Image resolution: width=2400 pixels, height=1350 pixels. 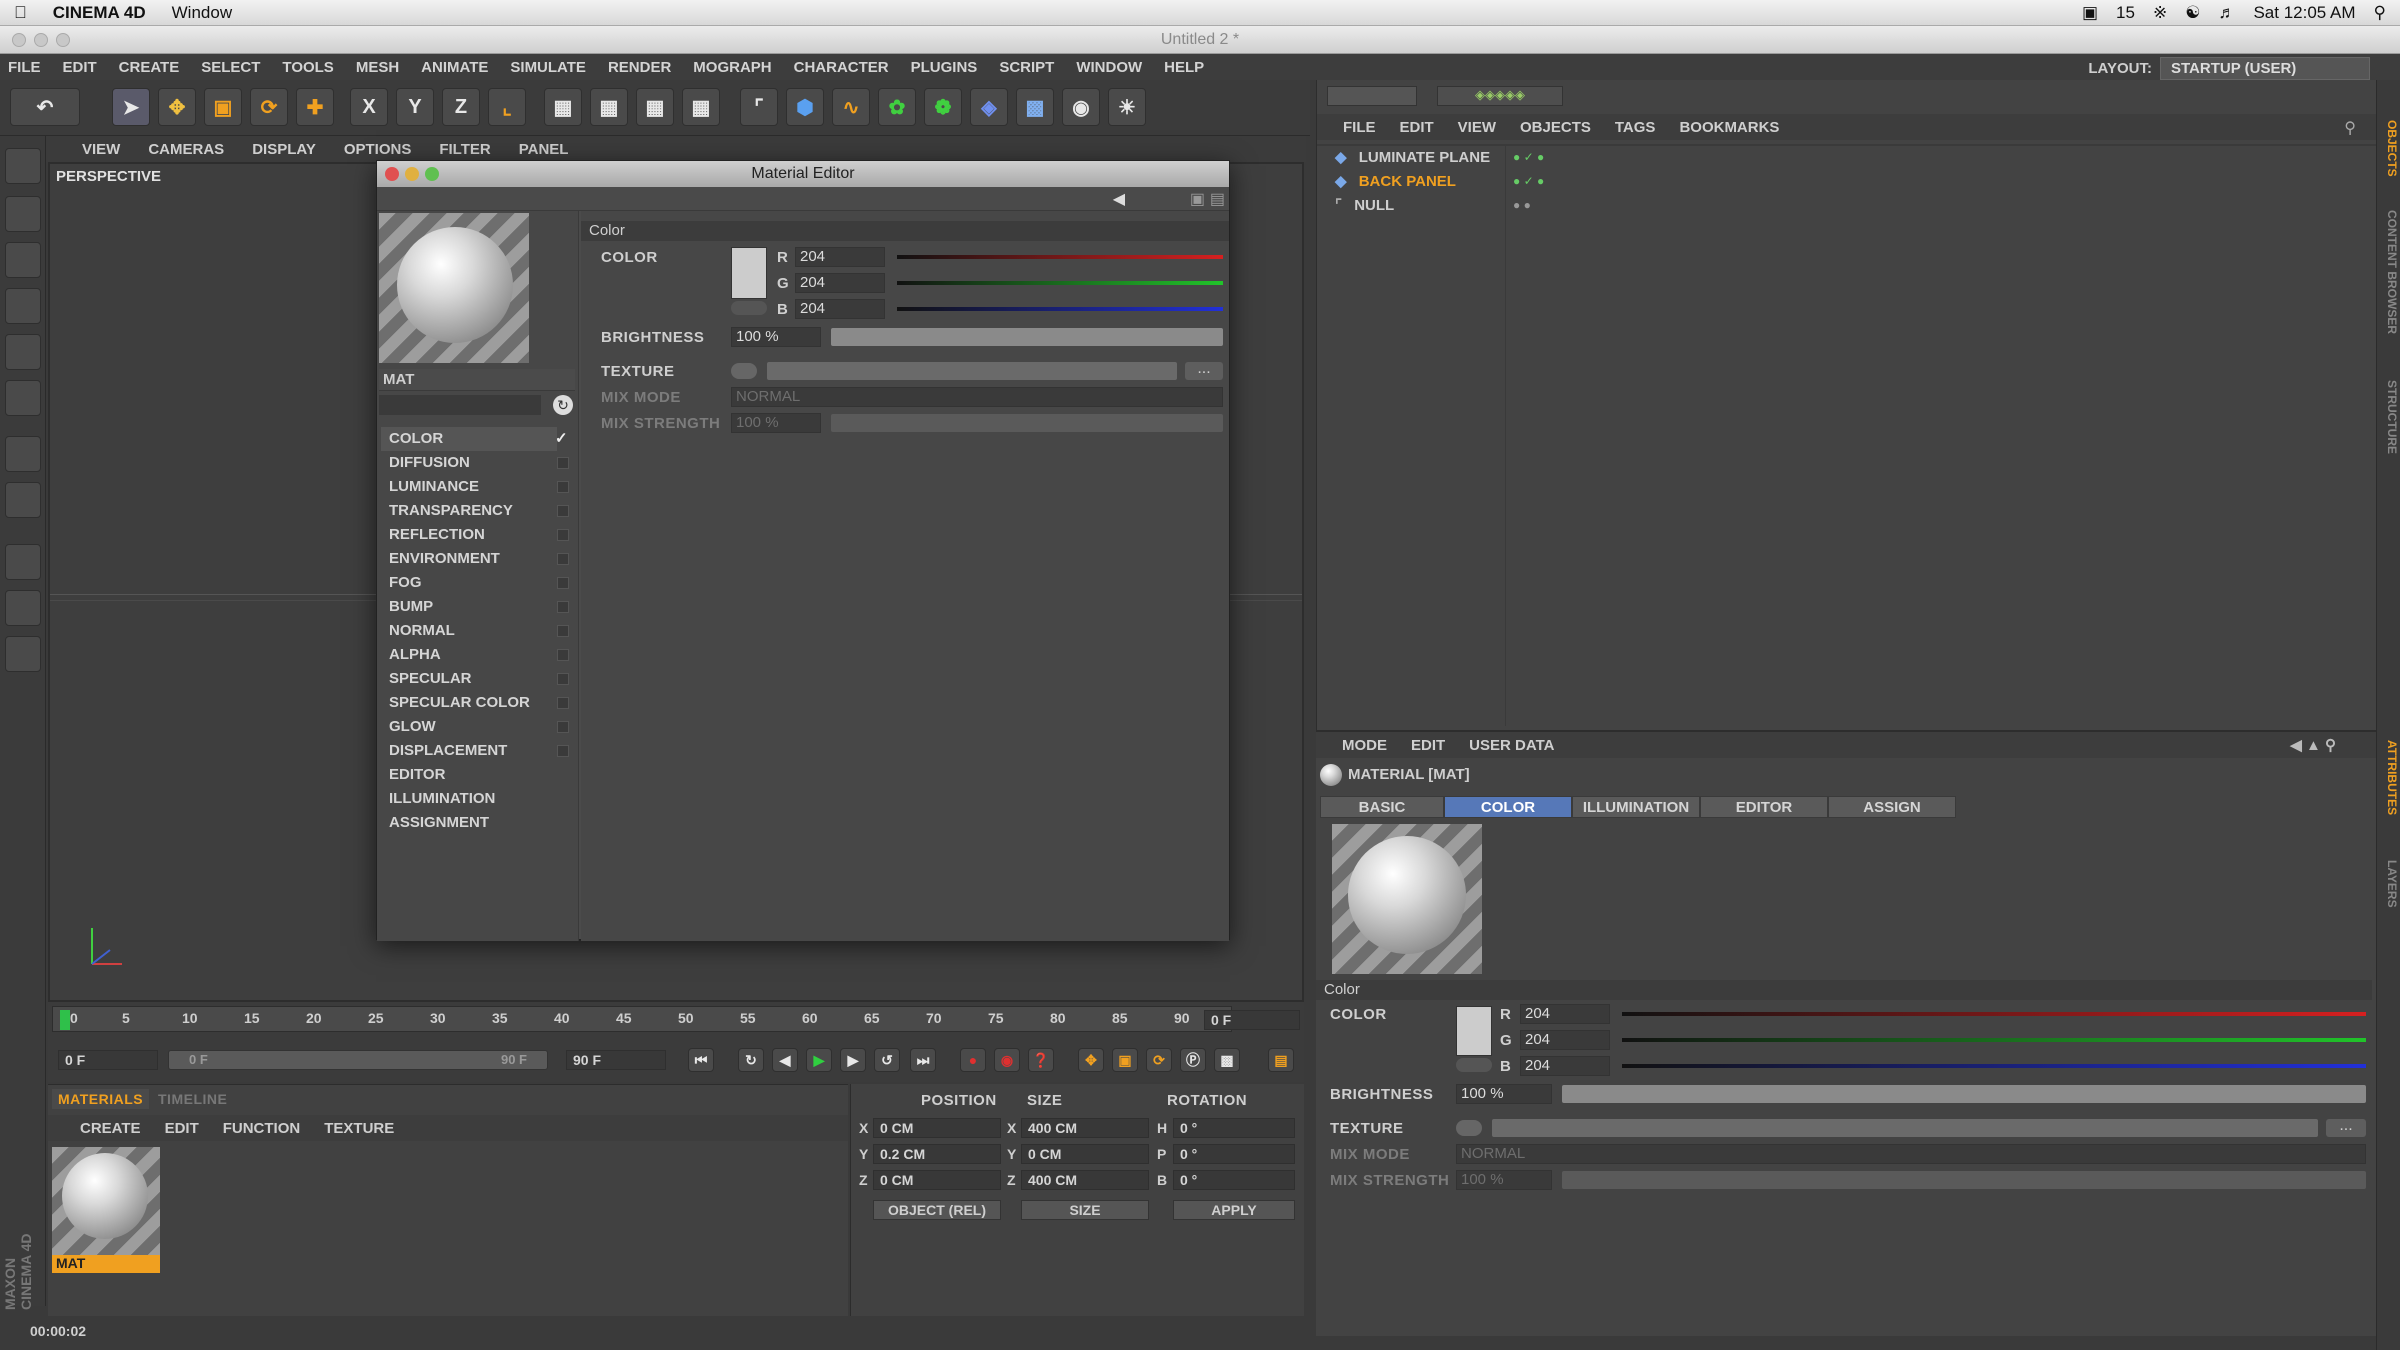 What do you see at coordinates (923, 1060) in the screenshot?
I see `go-to-end-icon: ⏭` at bounding box center [923, 1060].